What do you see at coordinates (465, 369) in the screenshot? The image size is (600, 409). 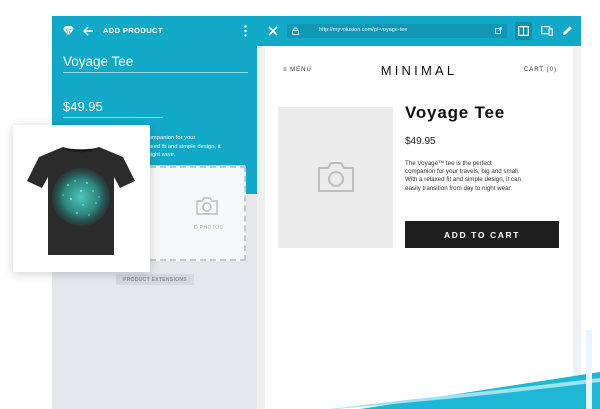 I see `decorative-accent` at bounding box center [465, 369].